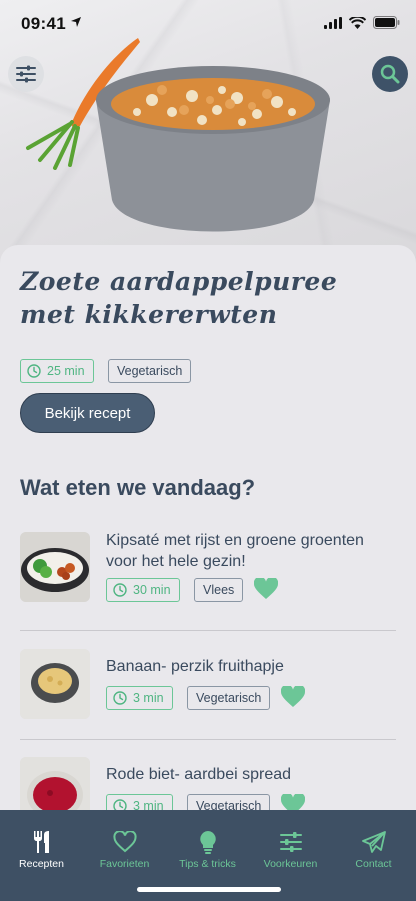 This screenshot has width=416, height=901. Describe the element at coordinates (87, 413) in the screenshot. I see `view-recipe-button: Bekijk recept` at that location.